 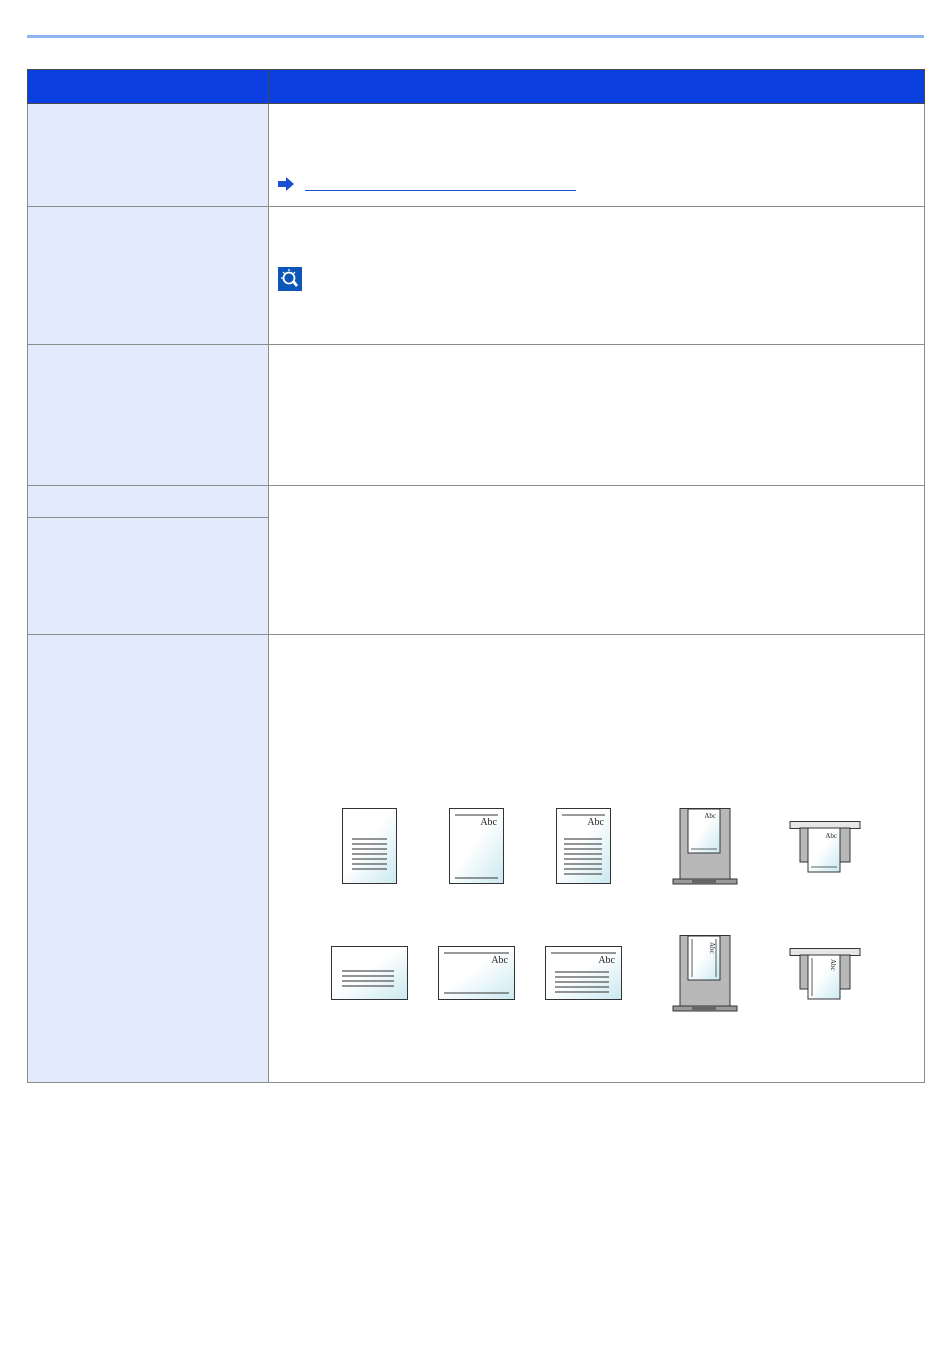 What do you see at coordinates (476, 846) in the screenshot?
I see `original-portrait-header-footer-figure: Abc` at bounding box center [476, 846].